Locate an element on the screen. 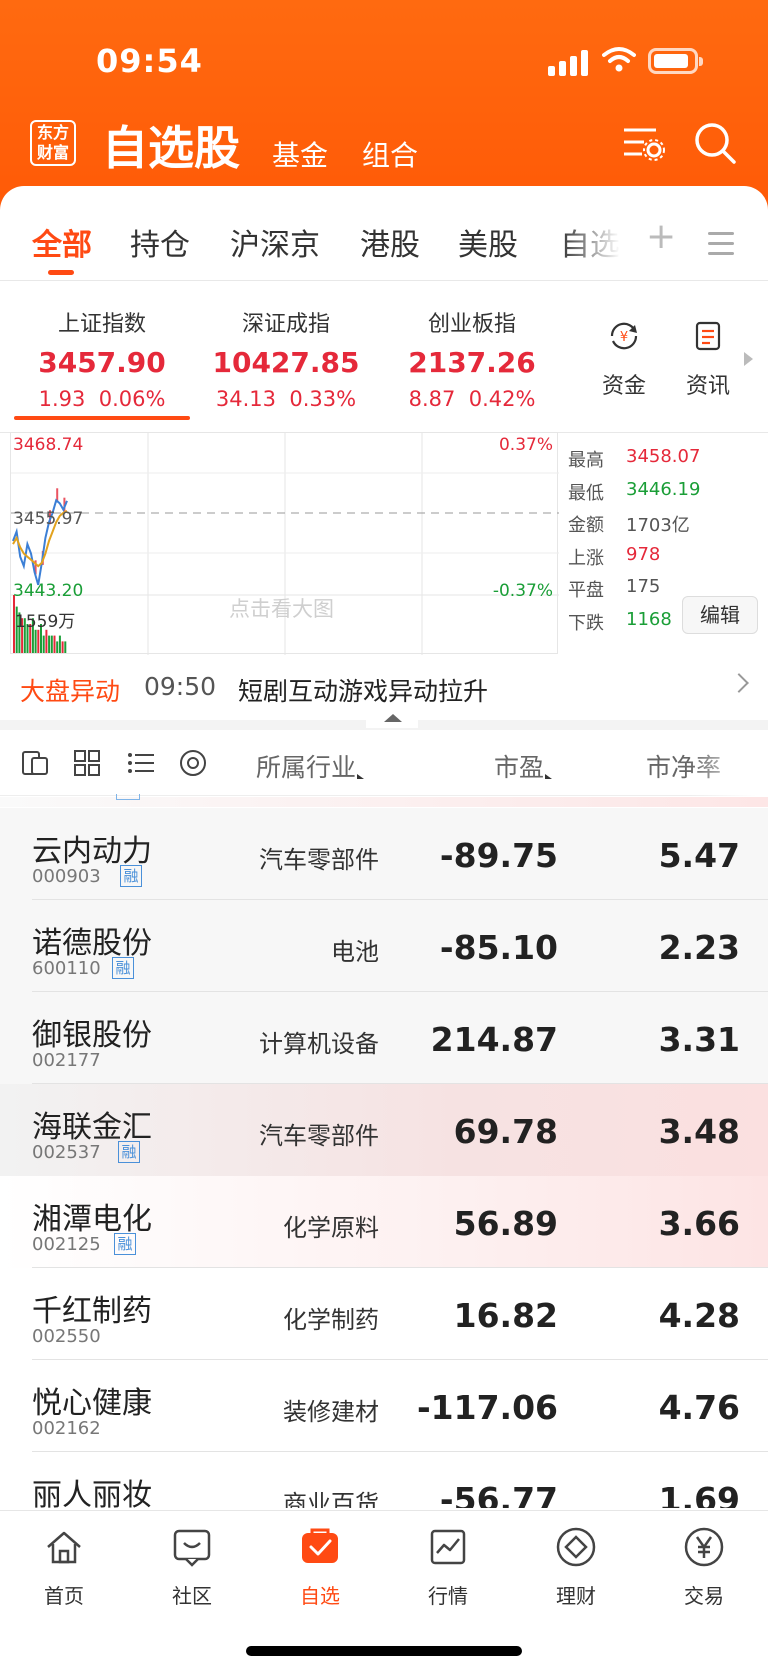 This screenshot has height=1670, width=768. fund-flow-label: 资金 is located at coordinates (623, 386).